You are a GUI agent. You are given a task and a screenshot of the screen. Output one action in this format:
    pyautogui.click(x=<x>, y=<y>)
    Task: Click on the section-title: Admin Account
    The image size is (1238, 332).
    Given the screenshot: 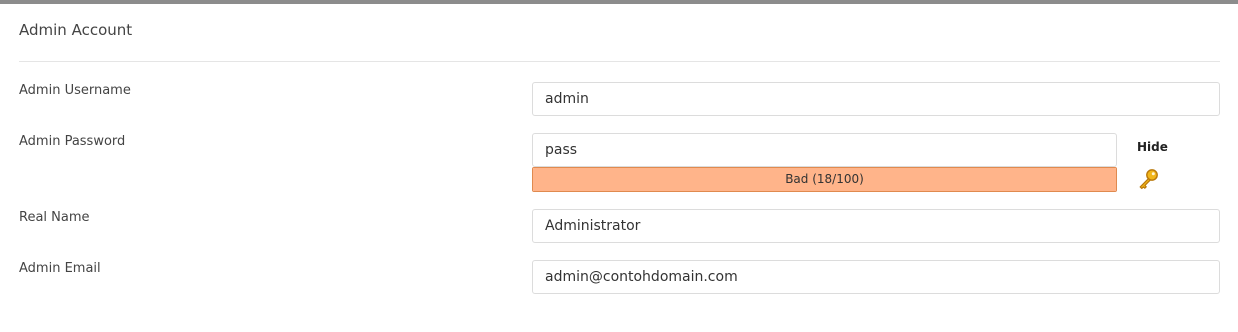 What is the action you would take?
    pyautogui.click(x=76, y=30)
    